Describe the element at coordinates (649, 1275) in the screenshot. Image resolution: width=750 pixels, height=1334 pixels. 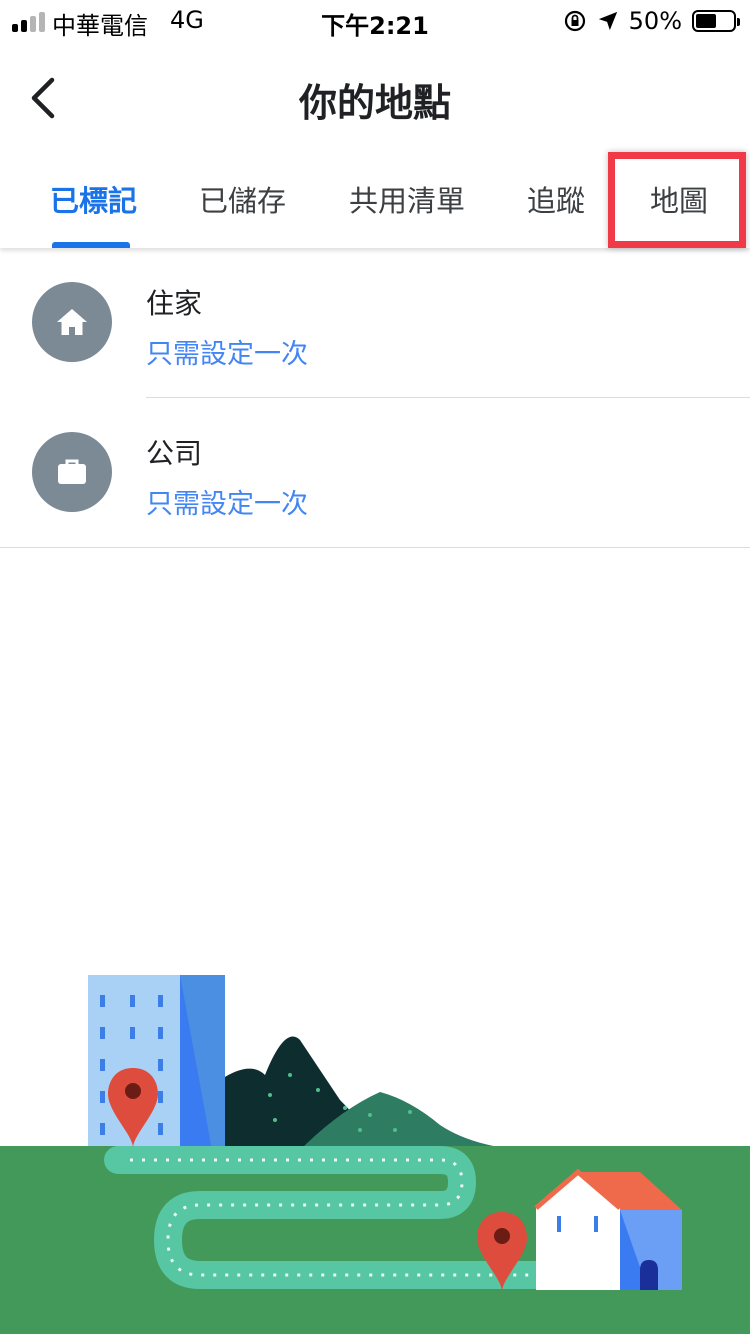
I see `house-door` at that location.